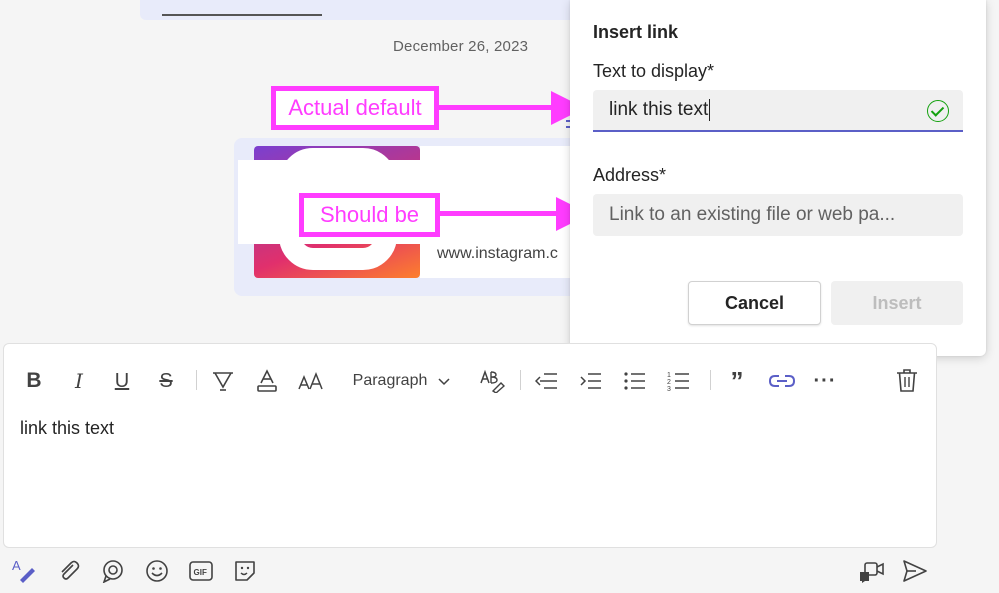 The image size is (999, 593). What do you see at coordinates (872, 571) in the screenshot?
I see `meet-now-icon` at bounding box center [872, 571].